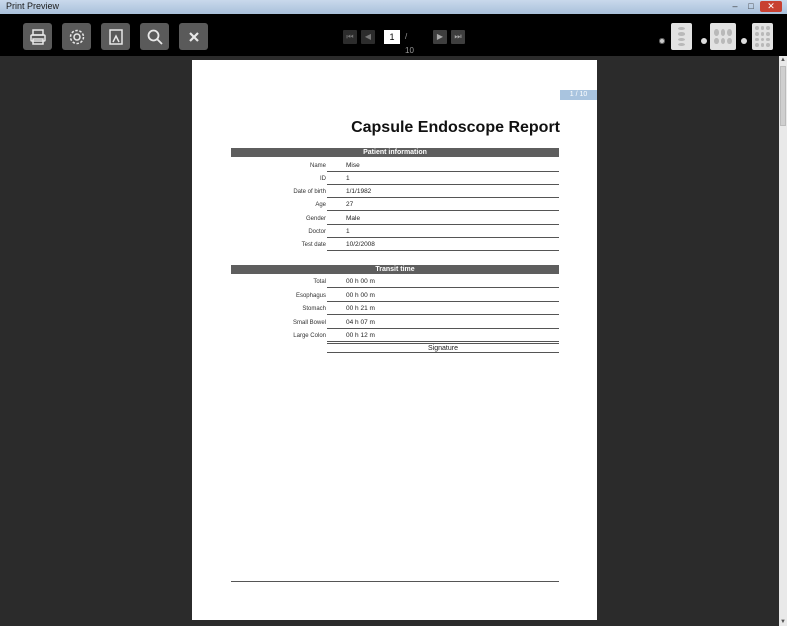  Describe the element at coordinates (310, 296) in the screenshot. I see `row-label: Esophagus` at that location.